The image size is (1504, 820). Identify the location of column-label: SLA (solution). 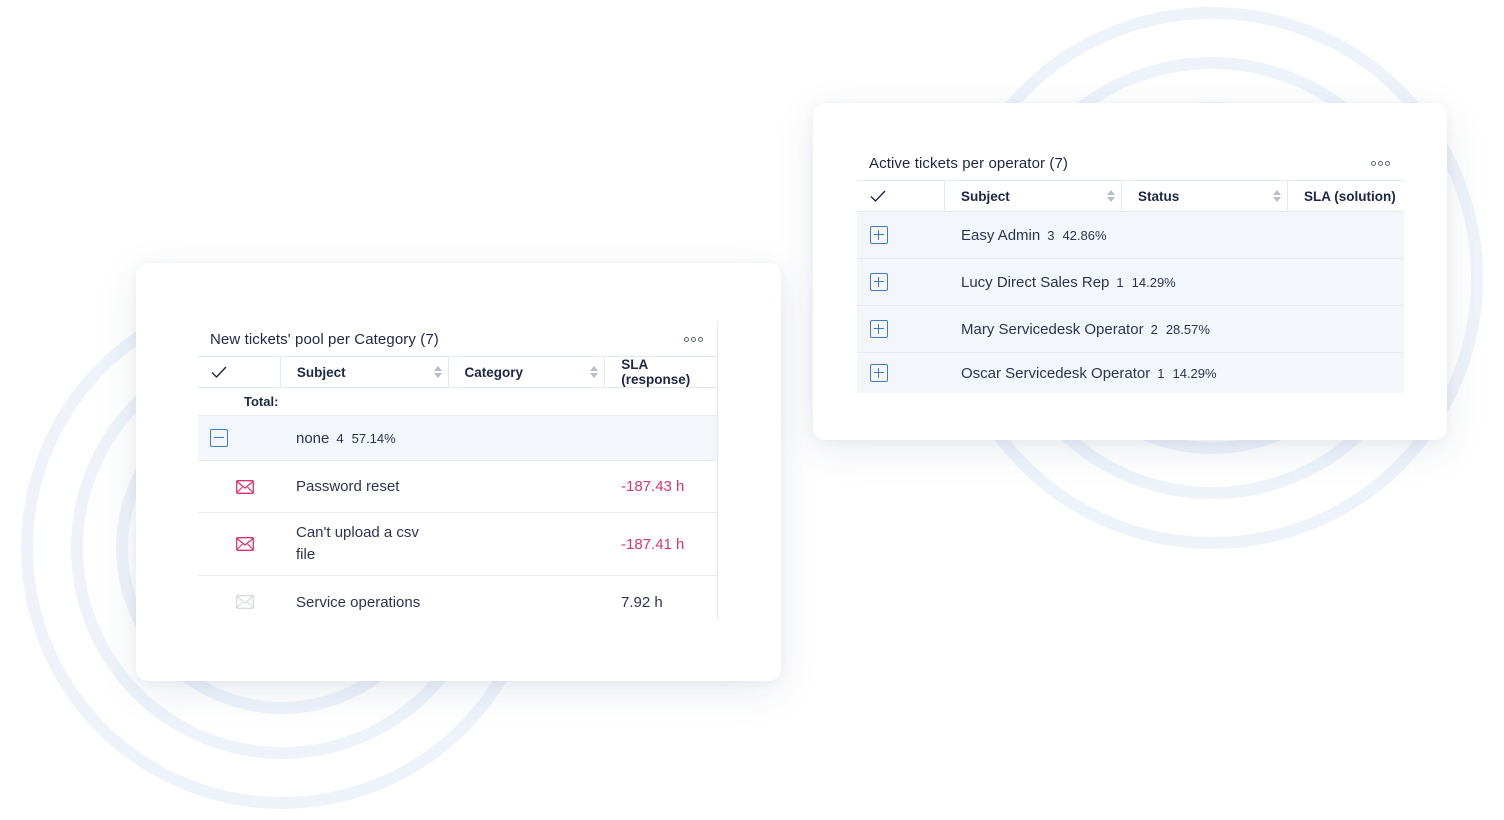
(1350, 196).